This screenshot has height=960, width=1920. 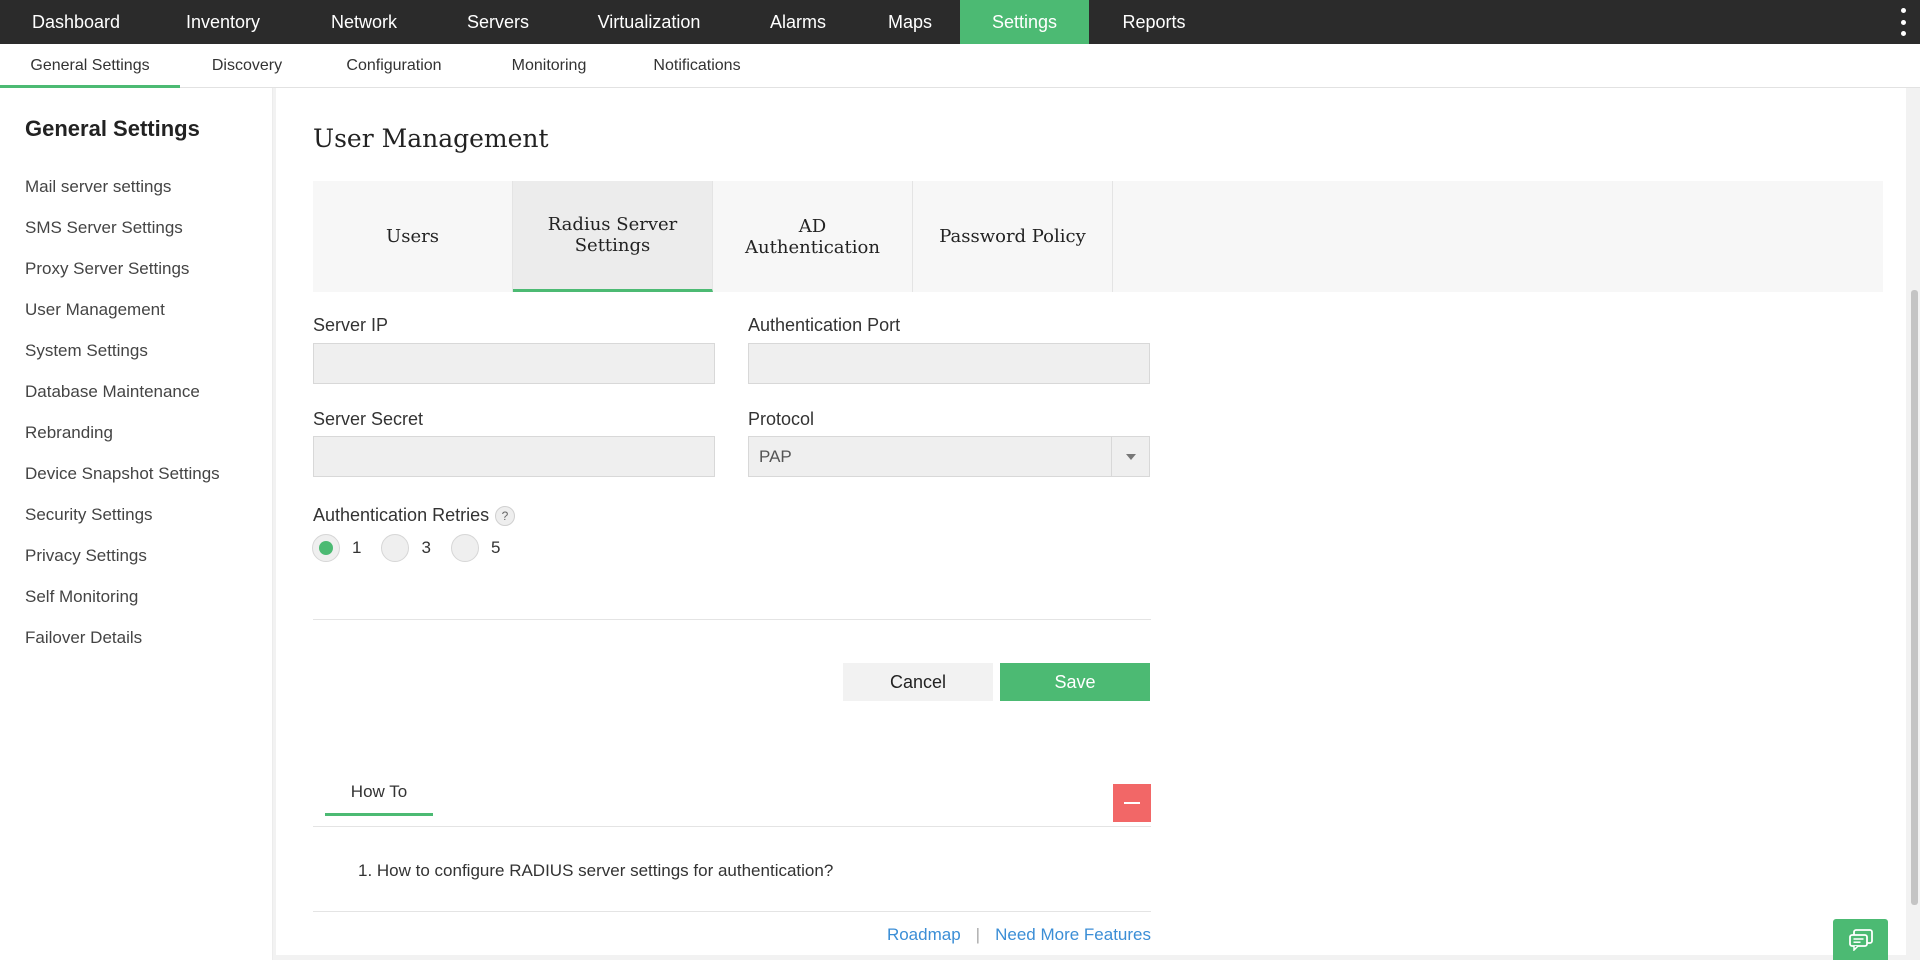 What do you see at coordinates (498, 22) in the screenshot?
I see `nav-servers: Servers` at bounding box center [498, 22].